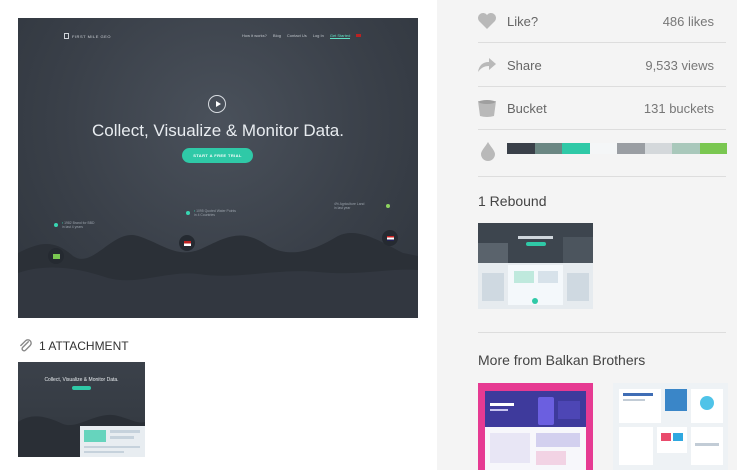 The height and width of the screenshot is (470, 737). I want to click on buckets-count: 131 buckets, so click(679, 108).